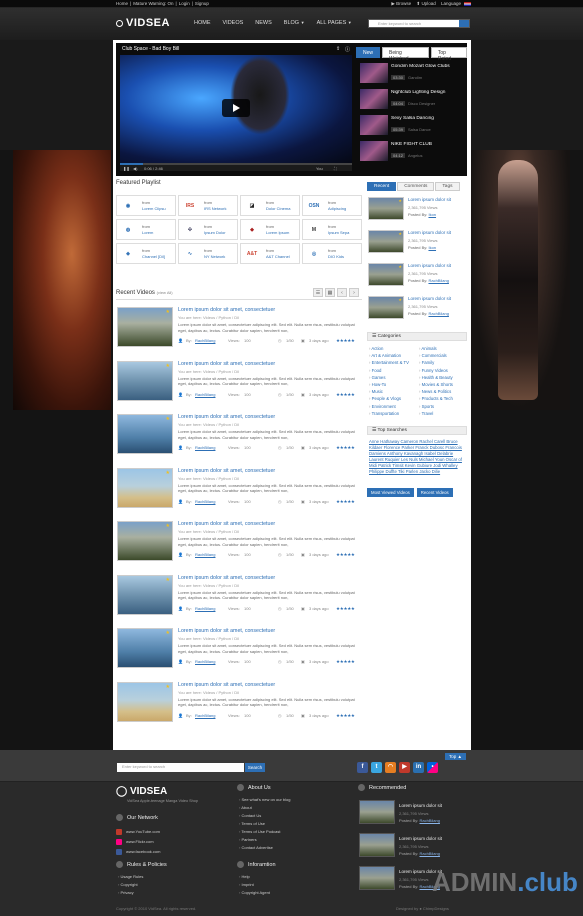  I want to click on info-link: Imprint, so click(254, 885).